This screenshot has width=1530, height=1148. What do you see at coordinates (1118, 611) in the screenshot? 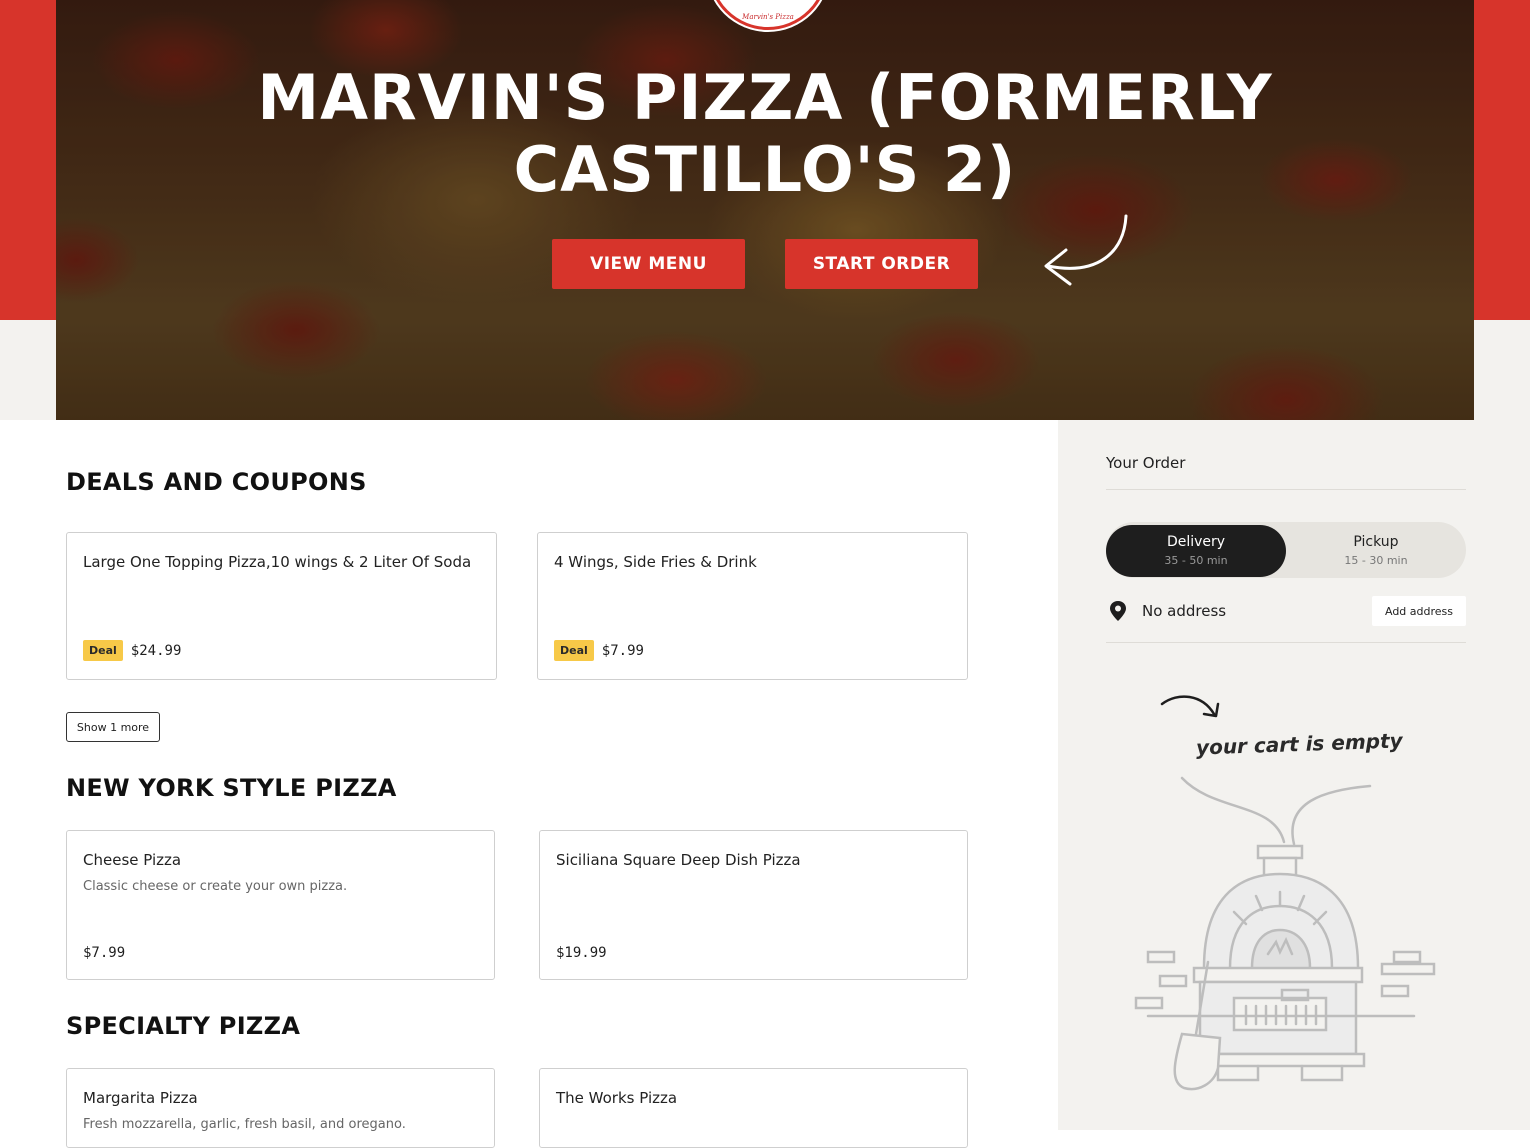
I see `location-pin-icon` at bounding box center [1118, 611].